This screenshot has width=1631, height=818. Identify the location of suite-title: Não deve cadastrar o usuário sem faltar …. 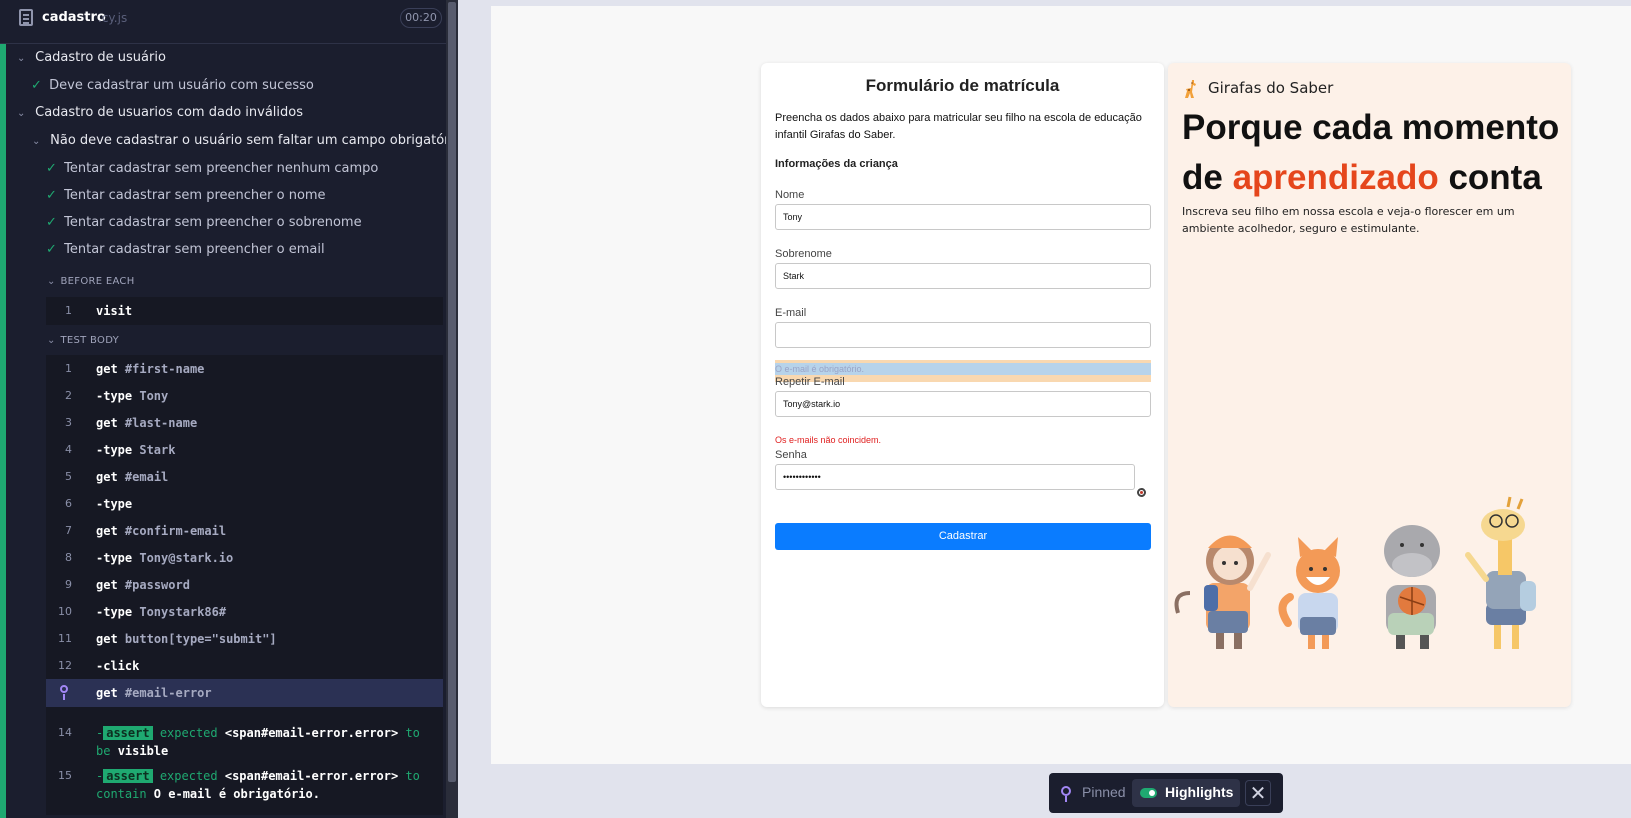
(254, 140).